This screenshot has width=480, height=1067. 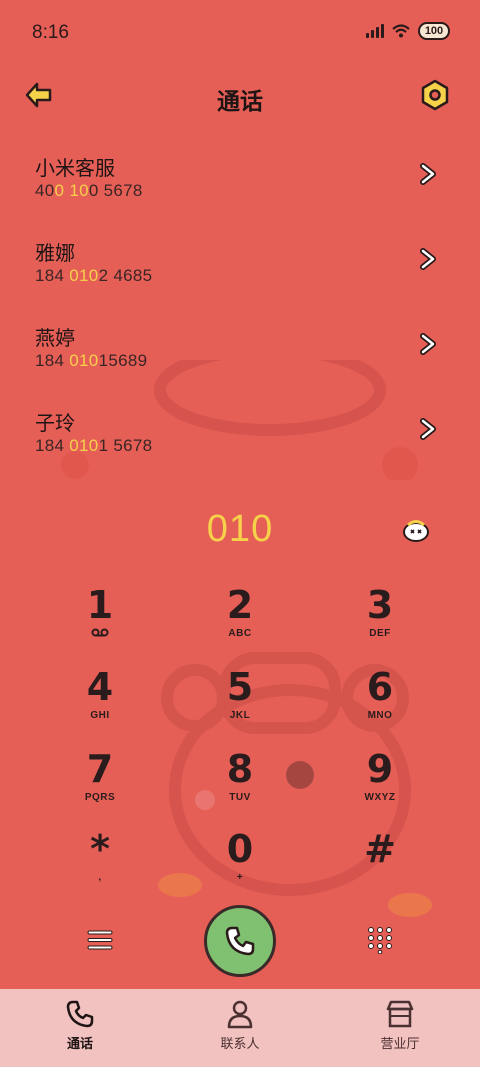 I want to click on key-1: 1, so click(x=100, y=624).